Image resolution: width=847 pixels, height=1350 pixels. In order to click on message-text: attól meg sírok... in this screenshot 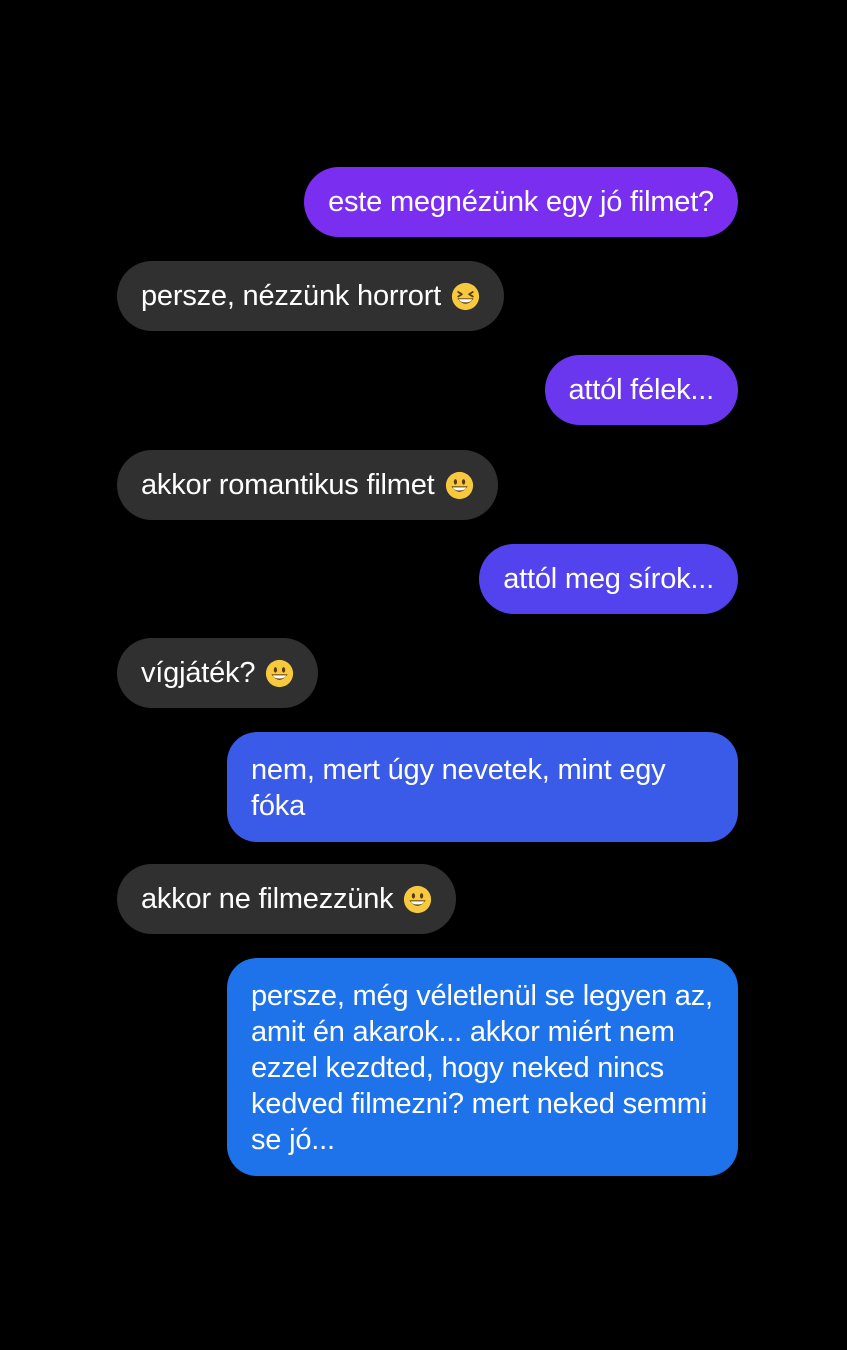, I will do `click(608, 579)`.